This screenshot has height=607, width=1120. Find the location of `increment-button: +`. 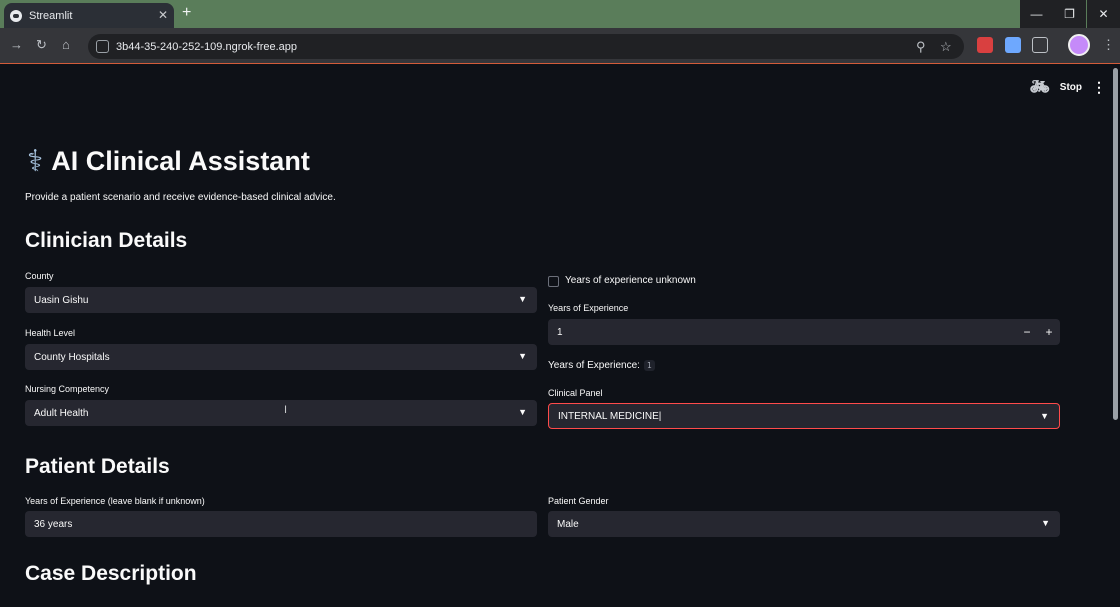

increment-button: + is located at coordinates (1049, 332).